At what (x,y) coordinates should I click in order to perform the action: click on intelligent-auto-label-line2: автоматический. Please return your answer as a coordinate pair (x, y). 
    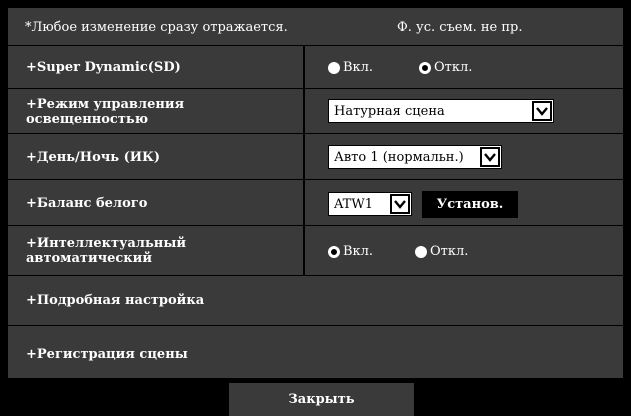
    Looking at the image, I should click on (89, 258).